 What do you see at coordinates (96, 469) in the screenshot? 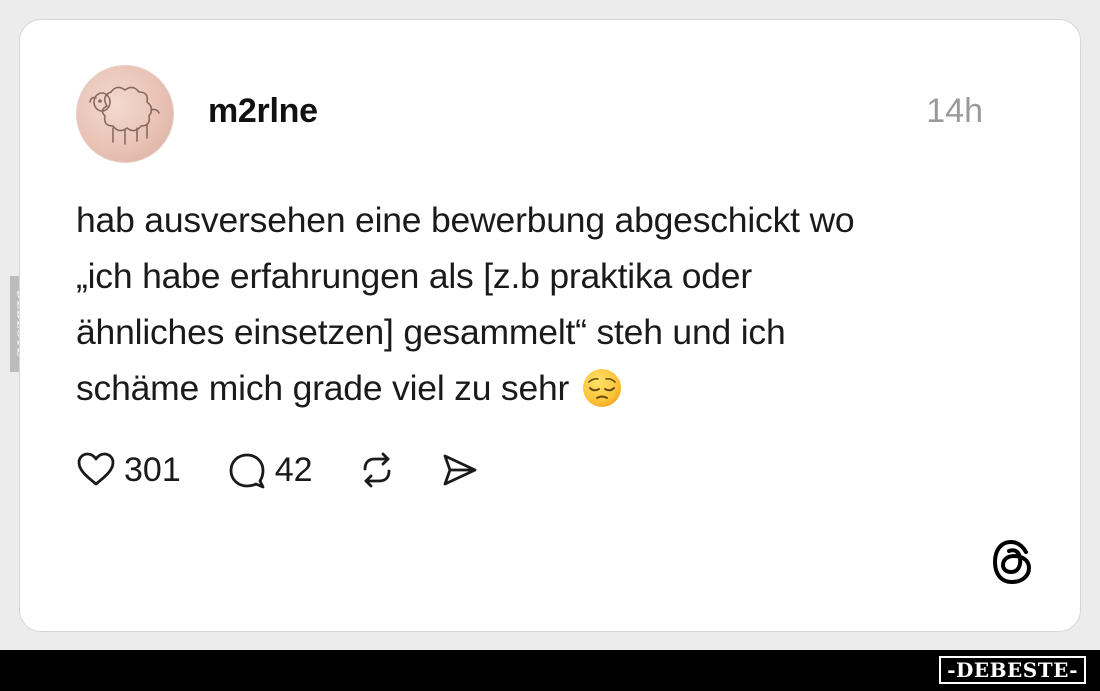
I see `heart-icon` at bounding box center [96, 469].